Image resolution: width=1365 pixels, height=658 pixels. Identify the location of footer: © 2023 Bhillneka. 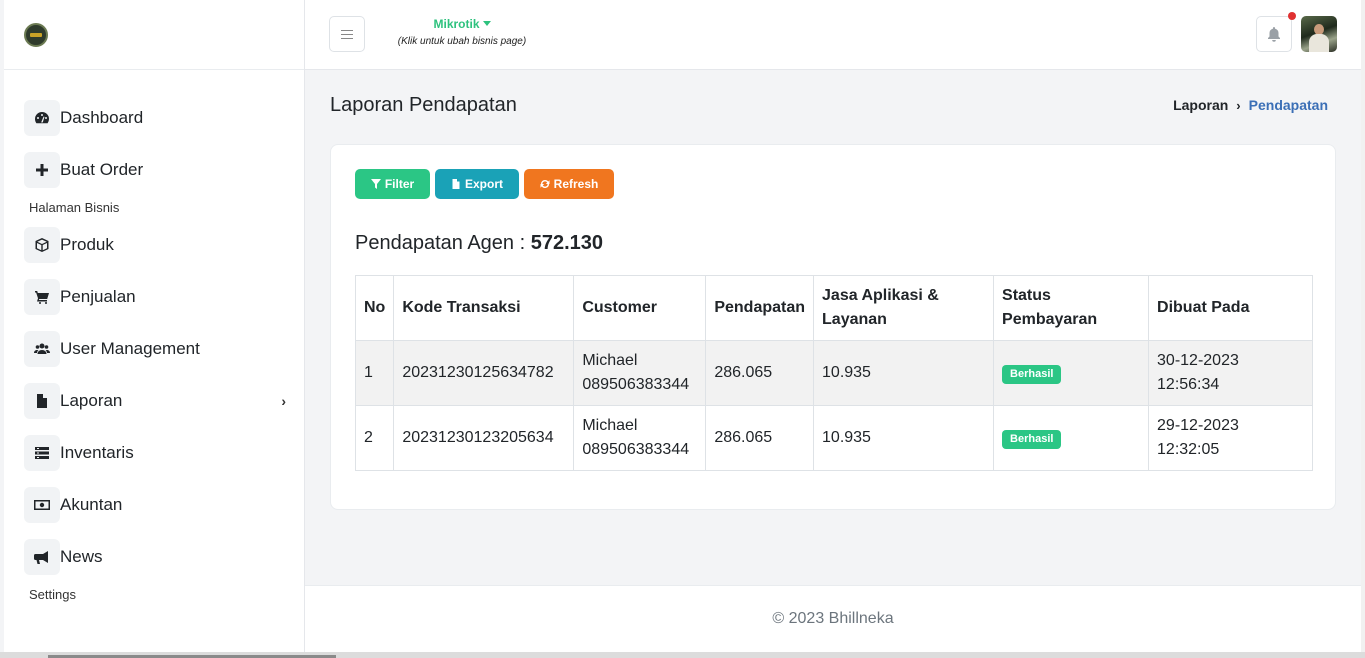
(833, 618).